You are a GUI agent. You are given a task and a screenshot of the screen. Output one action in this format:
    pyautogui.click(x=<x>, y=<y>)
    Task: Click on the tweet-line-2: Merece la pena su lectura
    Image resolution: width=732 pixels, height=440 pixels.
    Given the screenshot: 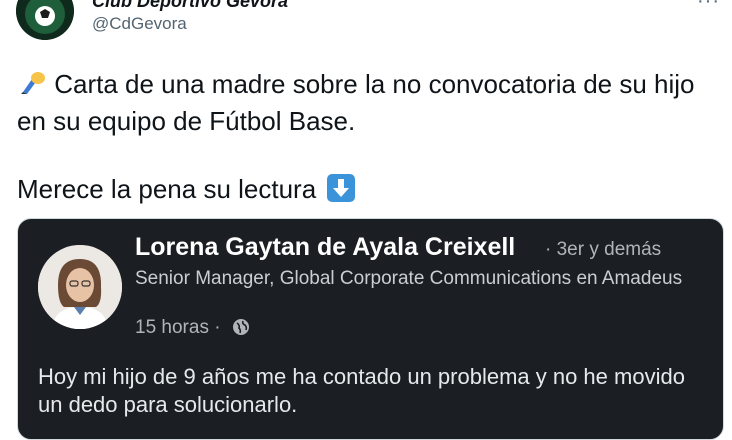 What is the action you would take?
    pyautogui.click(x=371, y=189)
    